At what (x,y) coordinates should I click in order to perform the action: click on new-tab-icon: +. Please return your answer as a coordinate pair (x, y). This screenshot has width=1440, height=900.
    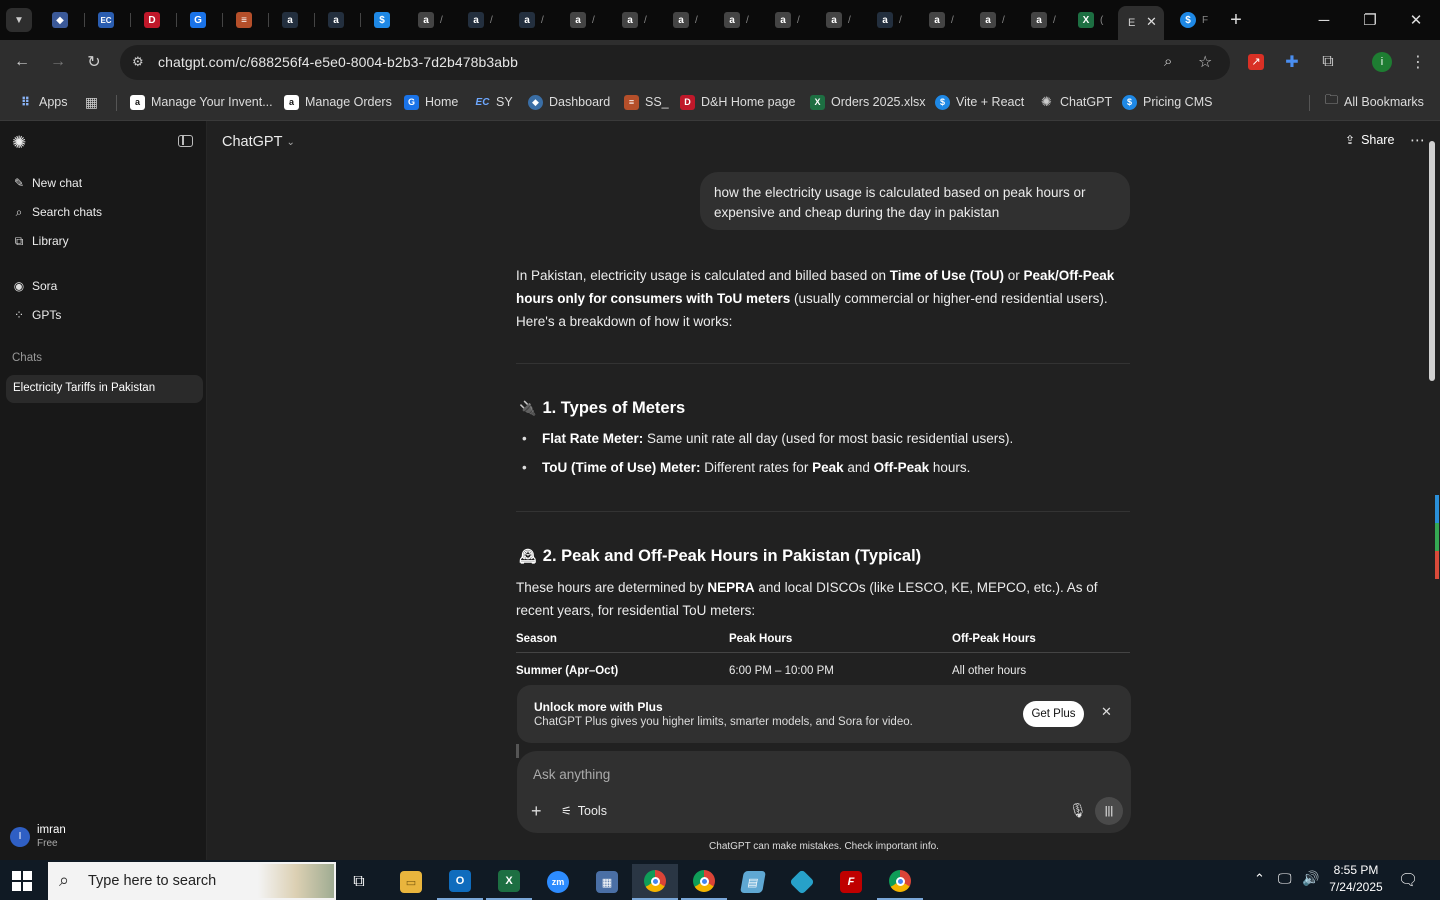
    Looking at the image, I should click on (1236, 20).